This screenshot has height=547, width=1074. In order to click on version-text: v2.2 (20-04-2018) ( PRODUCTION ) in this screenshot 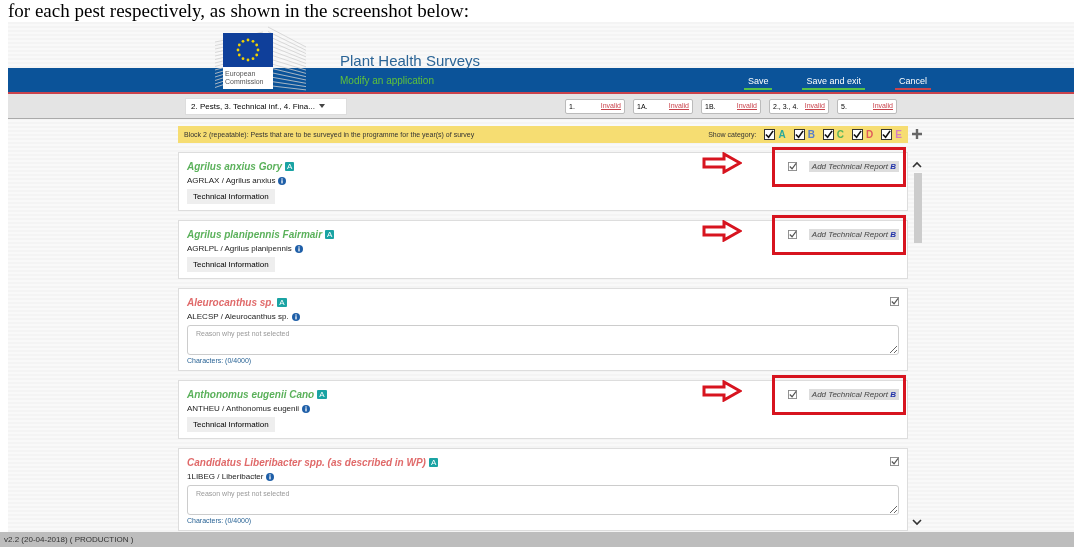, I will do `click(69, 539)`.